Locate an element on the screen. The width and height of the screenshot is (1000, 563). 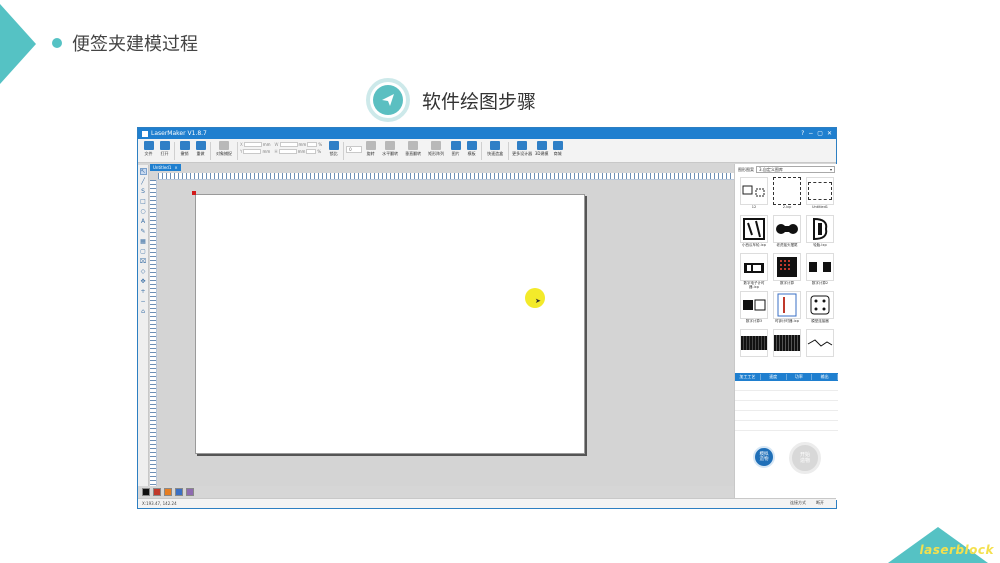
x-input is located at coordinates (252, 144).